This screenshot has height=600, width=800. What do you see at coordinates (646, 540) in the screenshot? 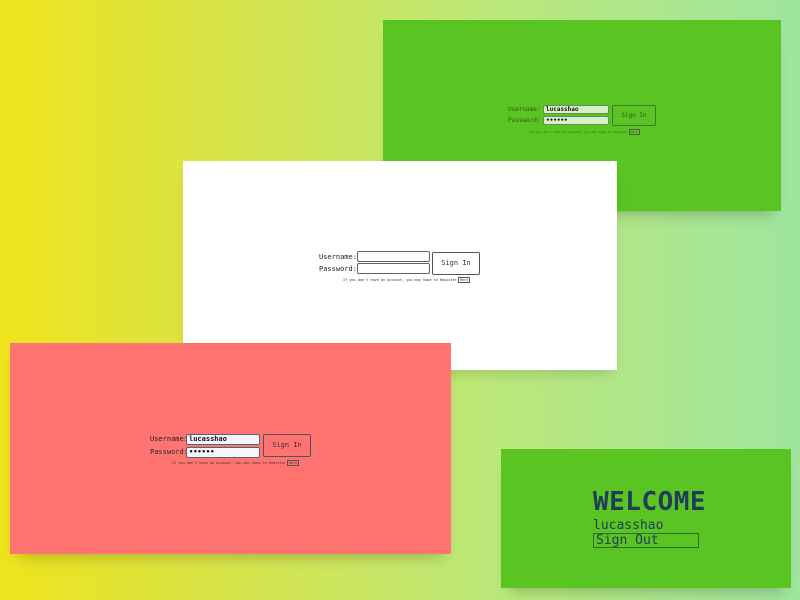
I see `sign-out-button: Sign Out` at bounding box center [646, 540].